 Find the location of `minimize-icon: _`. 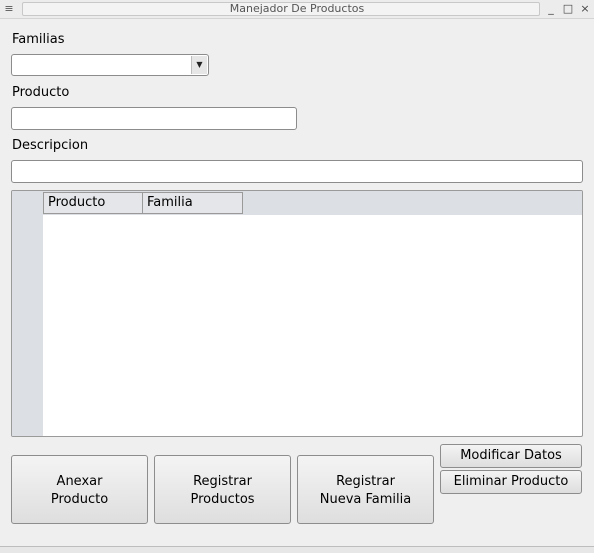

minimize-icon: _ is located at coordinates (551, 9).